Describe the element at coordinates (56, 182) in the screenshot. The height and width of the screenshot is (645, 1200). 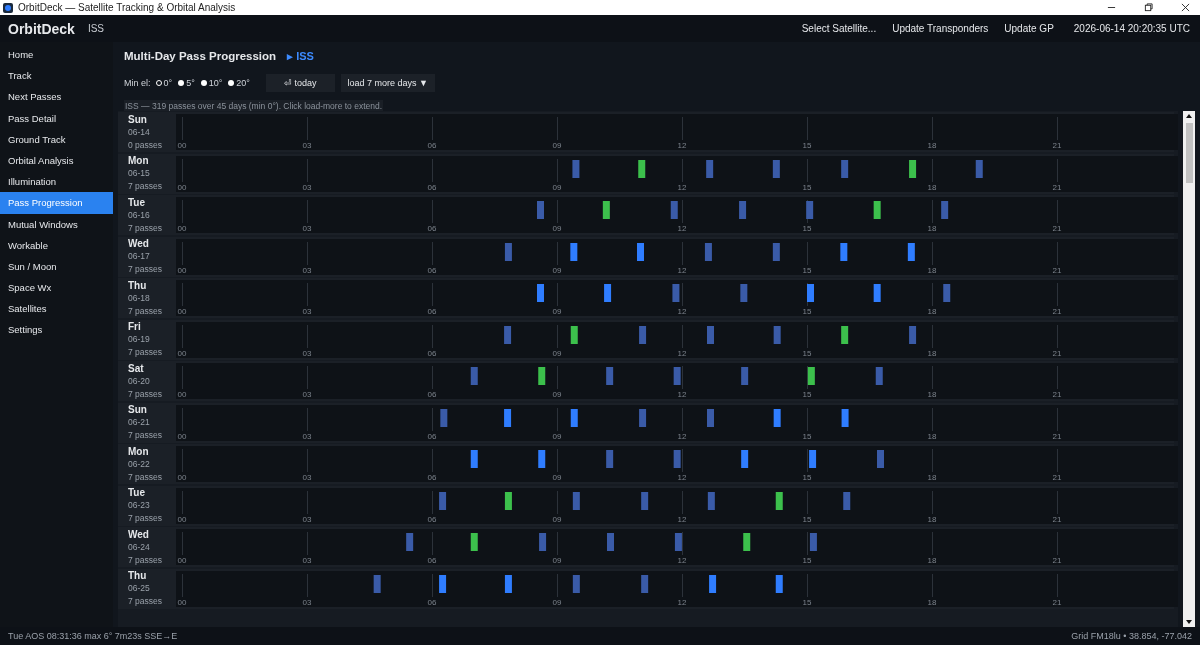
I see `sidebar-item: Illumination` at that location.